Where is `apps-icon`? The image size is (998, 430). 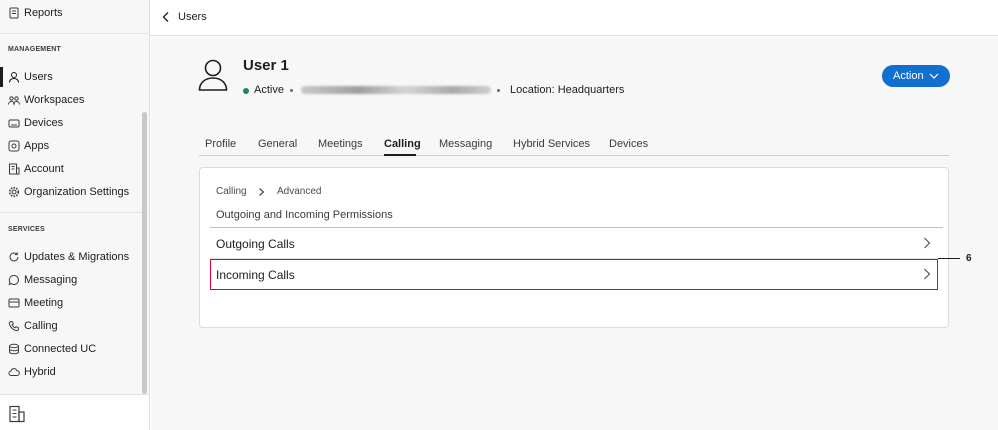
apps-icon is located at coordinates (14, 146).